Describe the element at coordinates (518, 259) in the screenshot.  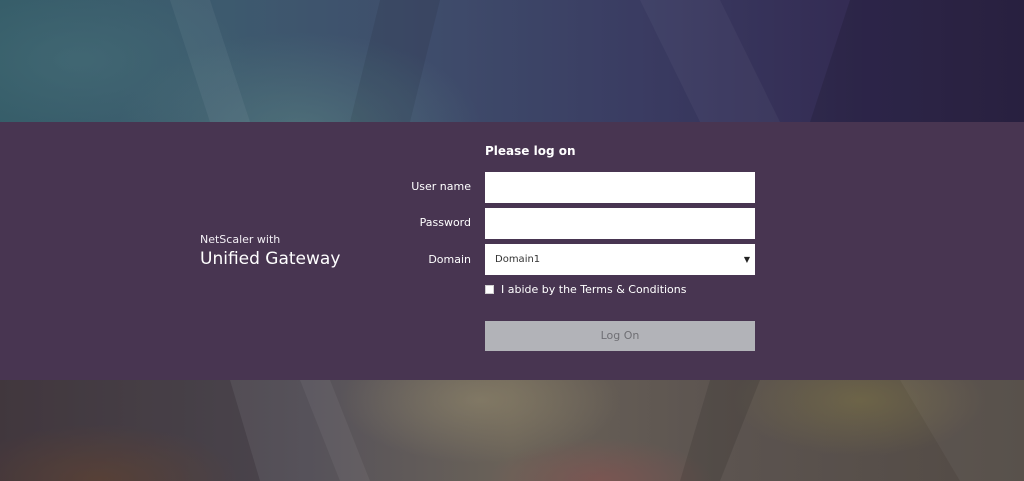
I see `domain-selected-value: Domain1` at that location.